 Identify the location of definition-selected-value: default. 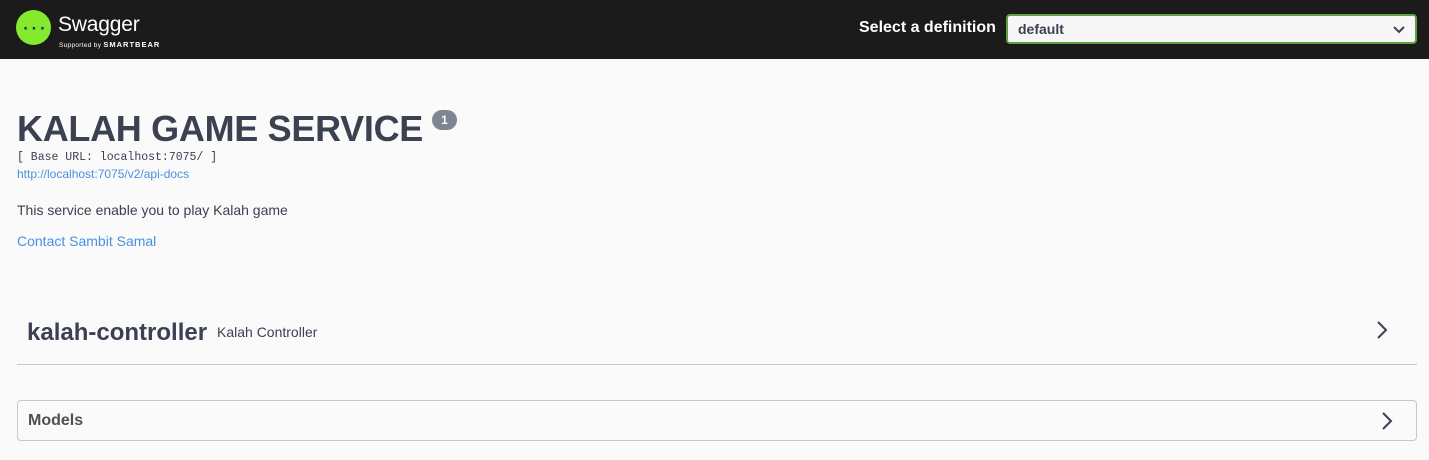
(1041, 29).